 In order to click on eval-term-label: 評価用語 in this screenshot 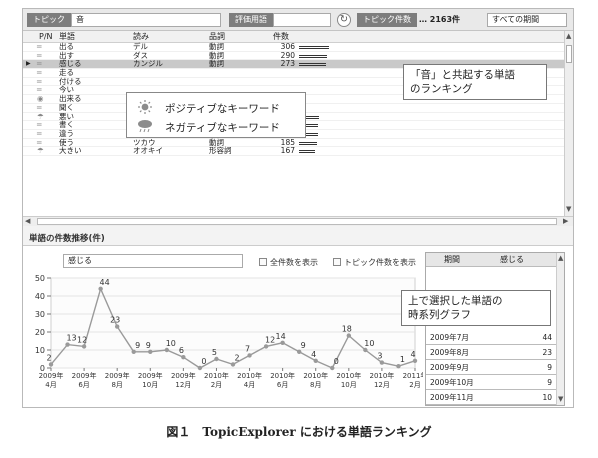, I will do `click(251, 20)`.